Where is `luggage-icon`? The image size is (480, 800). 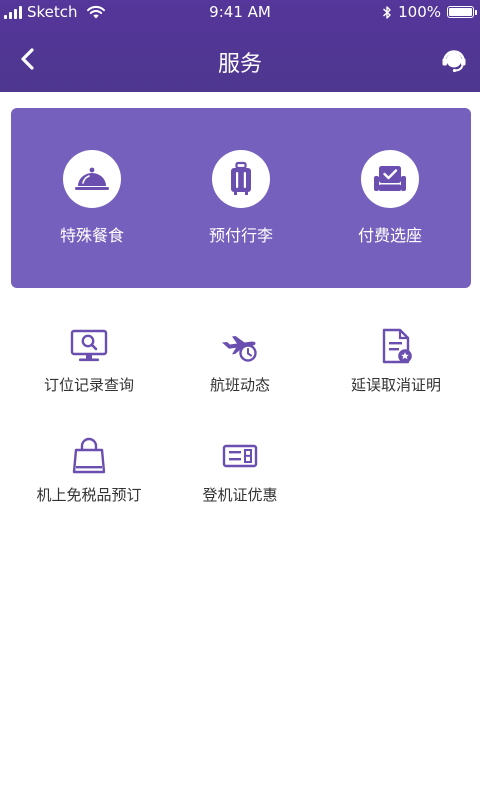 luggage-icon is located at coordinates (241, 178).